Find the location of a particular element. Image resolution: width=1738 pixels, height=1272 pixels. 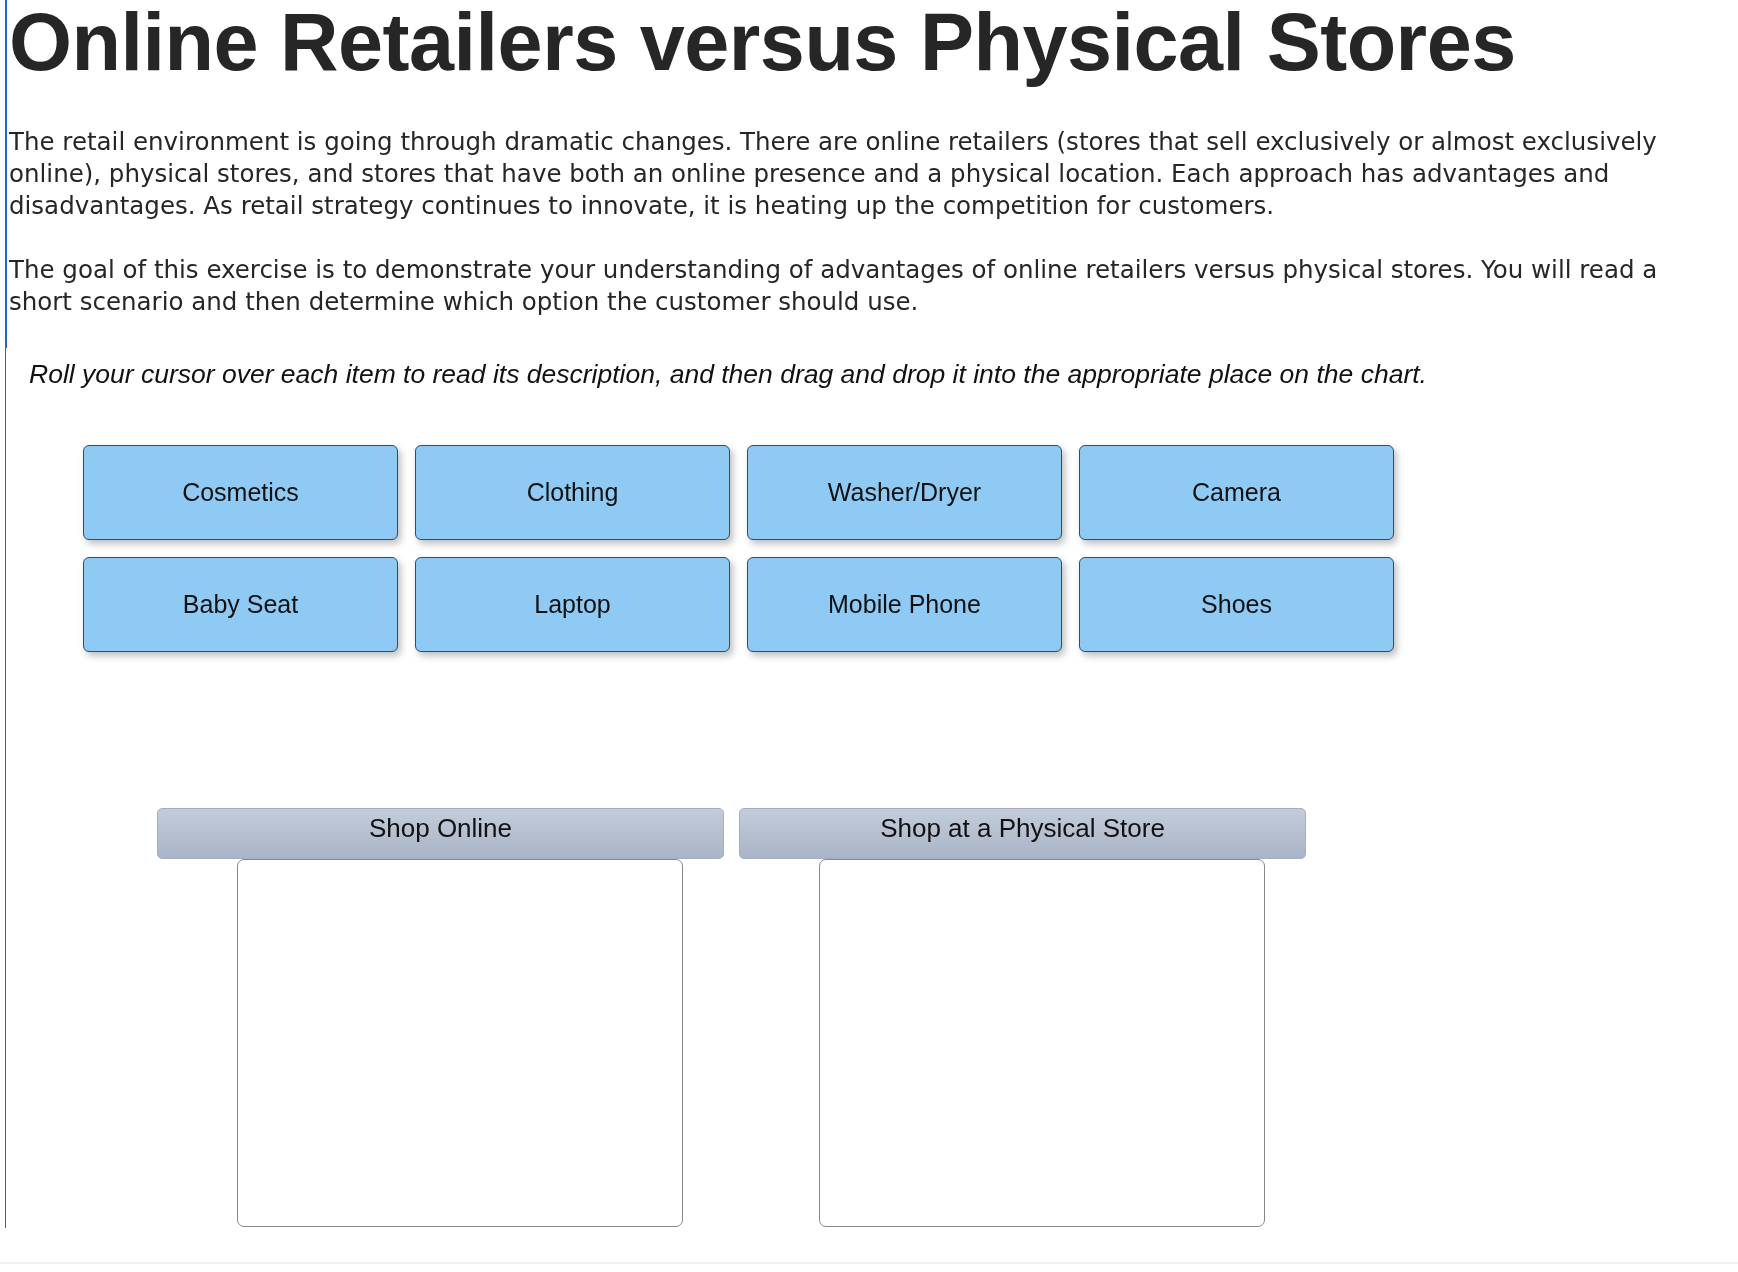

draggable-item: Clothing is located at coordinates (572, 492).